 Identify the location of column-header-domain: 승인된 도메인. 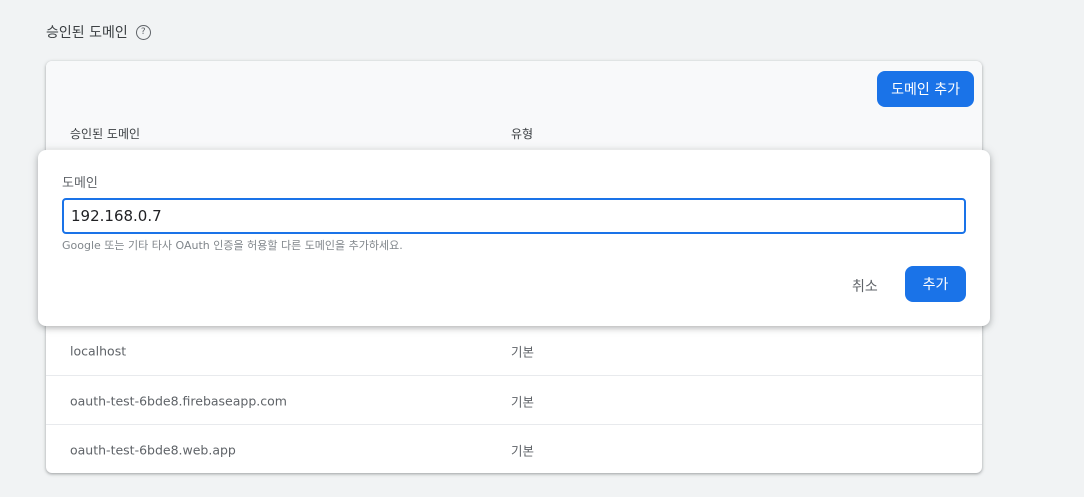
(105, 134).